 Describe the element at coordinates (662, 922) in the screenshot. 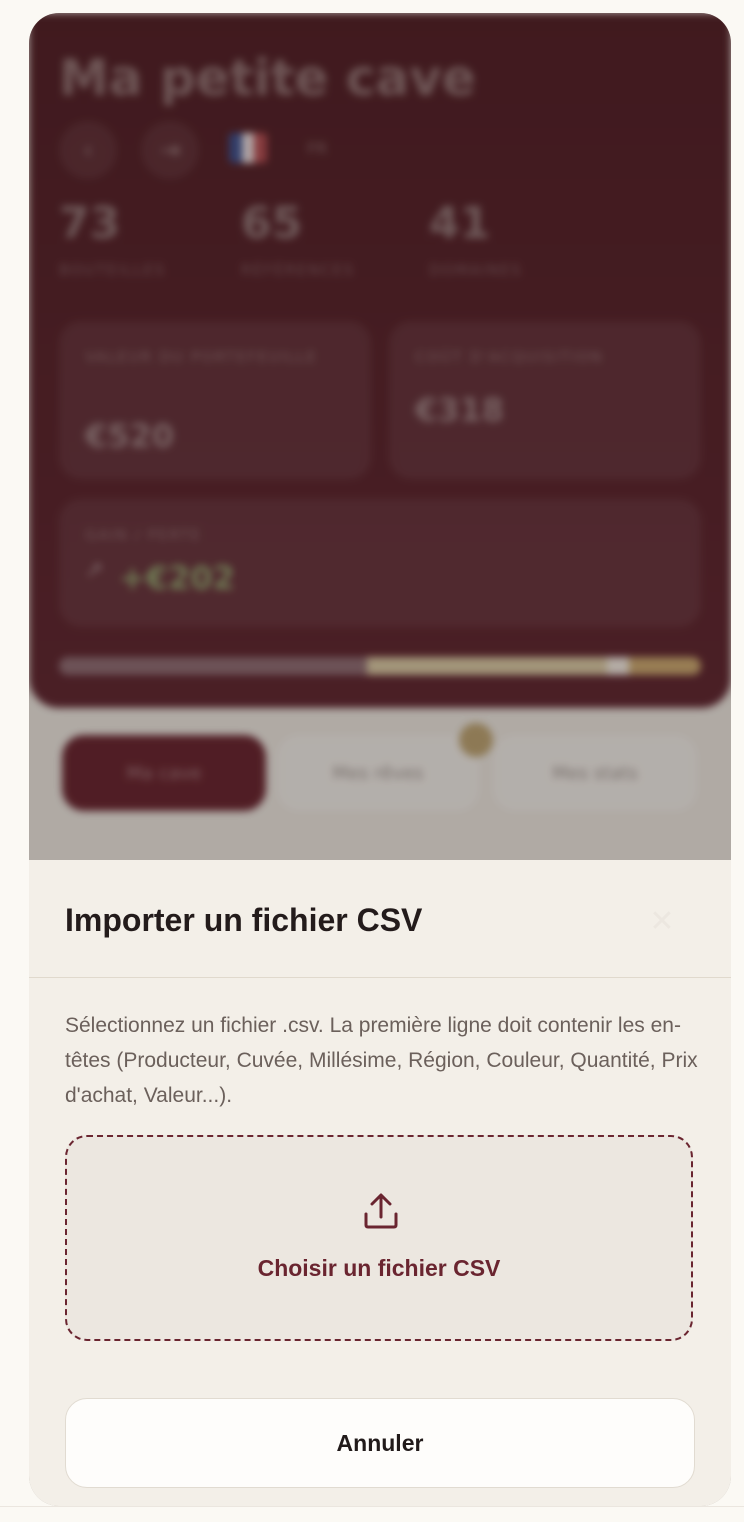

I see `close-icon: ✕` at that location.